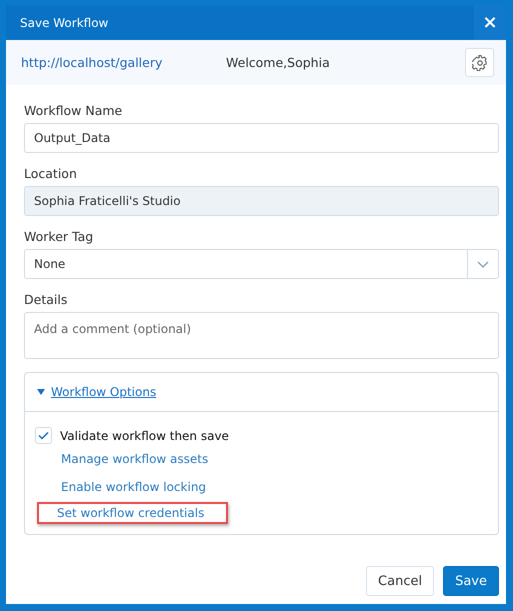 This screenshot has height=611, width=513. I want to click on triangle-icon, so click(41, 392).